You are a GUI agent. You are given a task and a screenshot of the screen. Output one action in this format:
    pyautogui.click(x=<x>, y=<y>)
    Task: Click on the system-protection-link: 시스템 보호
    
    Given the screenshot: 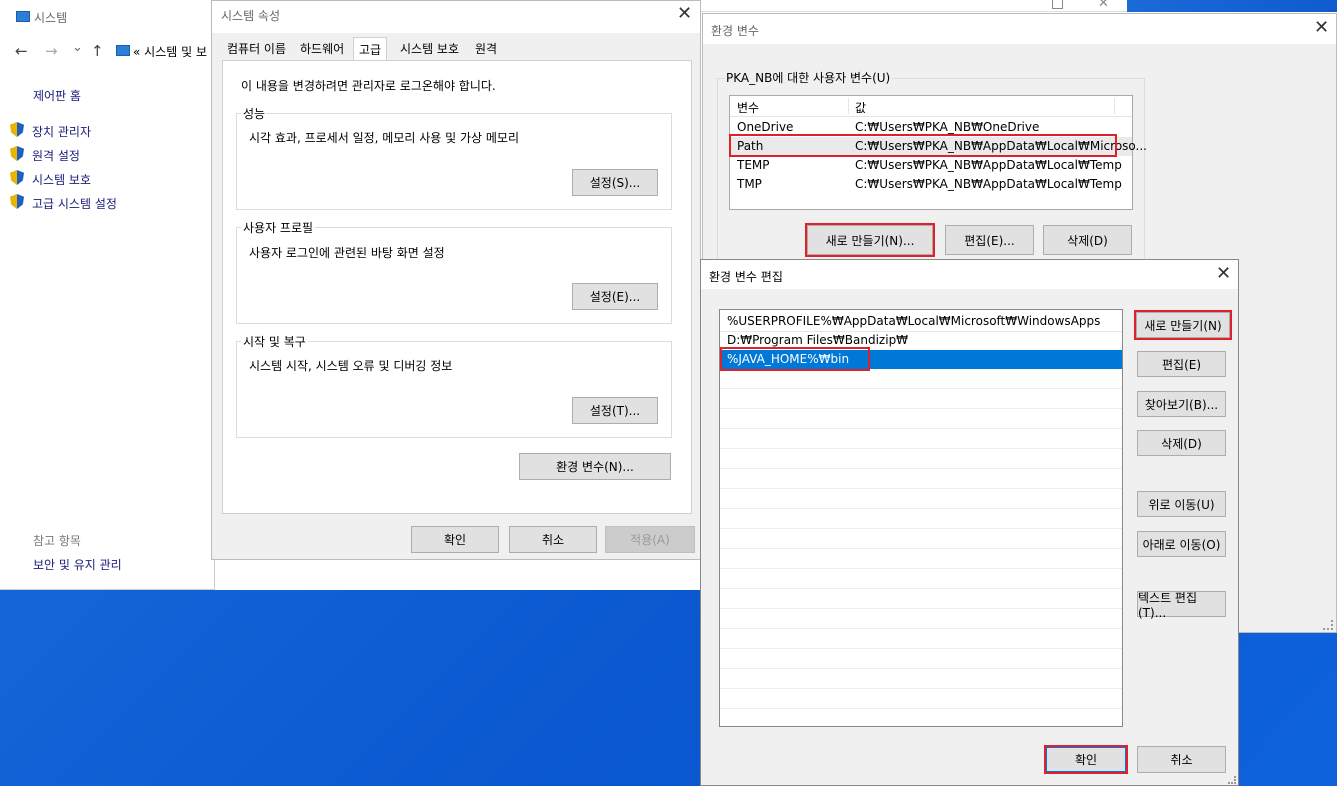 What is the action you would take?
    pyautogui.click(x=61, y=179)
    